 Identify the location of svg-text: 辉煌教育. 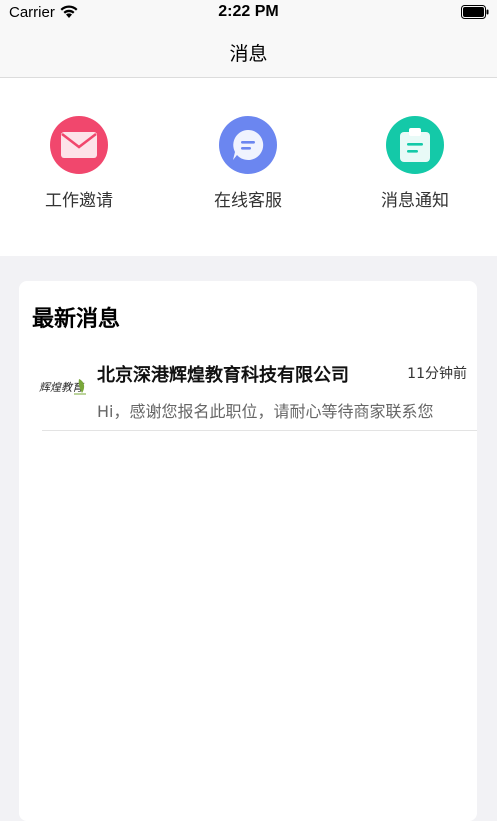
(62, 387).